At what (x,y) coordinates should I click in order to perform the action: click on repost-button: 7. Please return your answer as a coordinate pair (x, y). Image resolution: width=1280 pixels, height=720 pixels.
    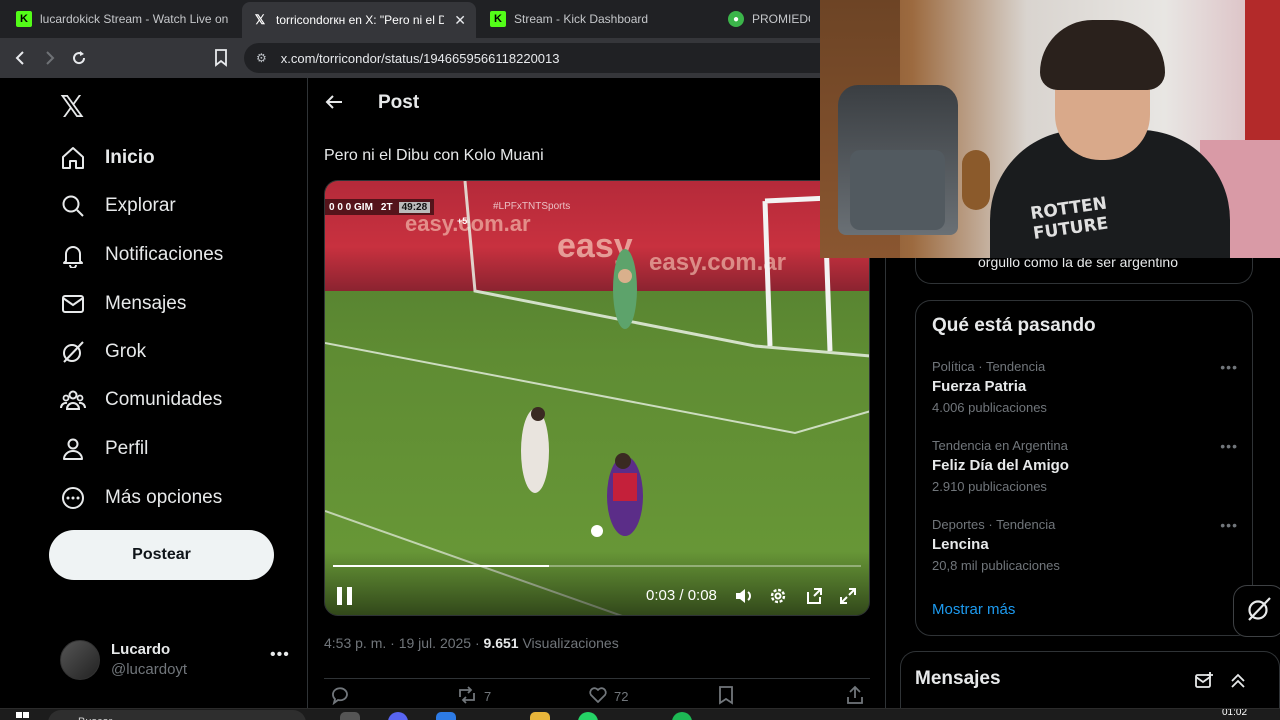
    Looking at the image, I should click on (473, 696).